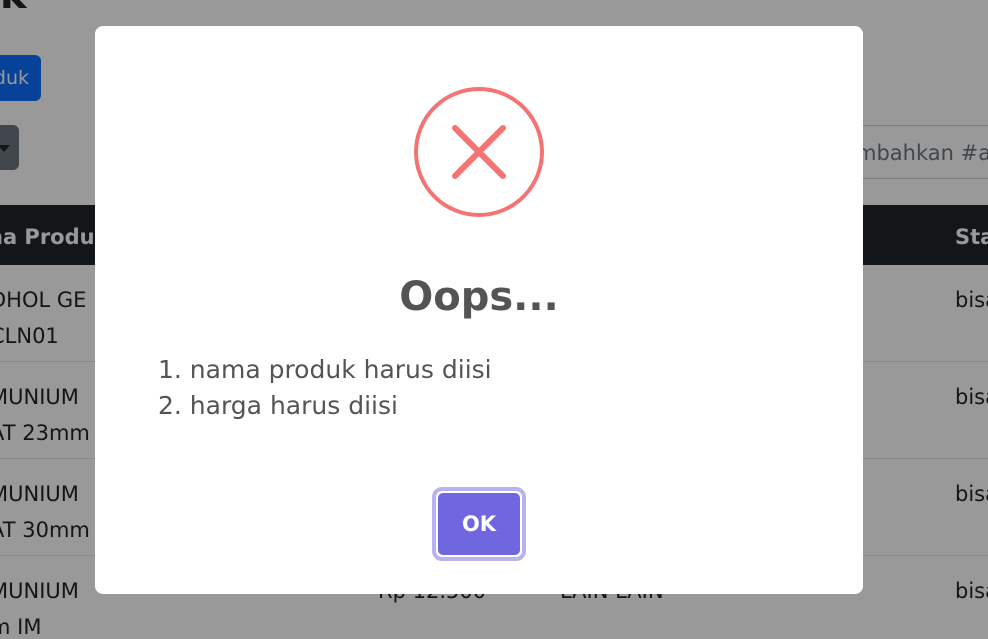  Describe the element at coordinates (325, 369) in the screenshot. I see `error-message: 1. nama produk harus diisi` at that location.